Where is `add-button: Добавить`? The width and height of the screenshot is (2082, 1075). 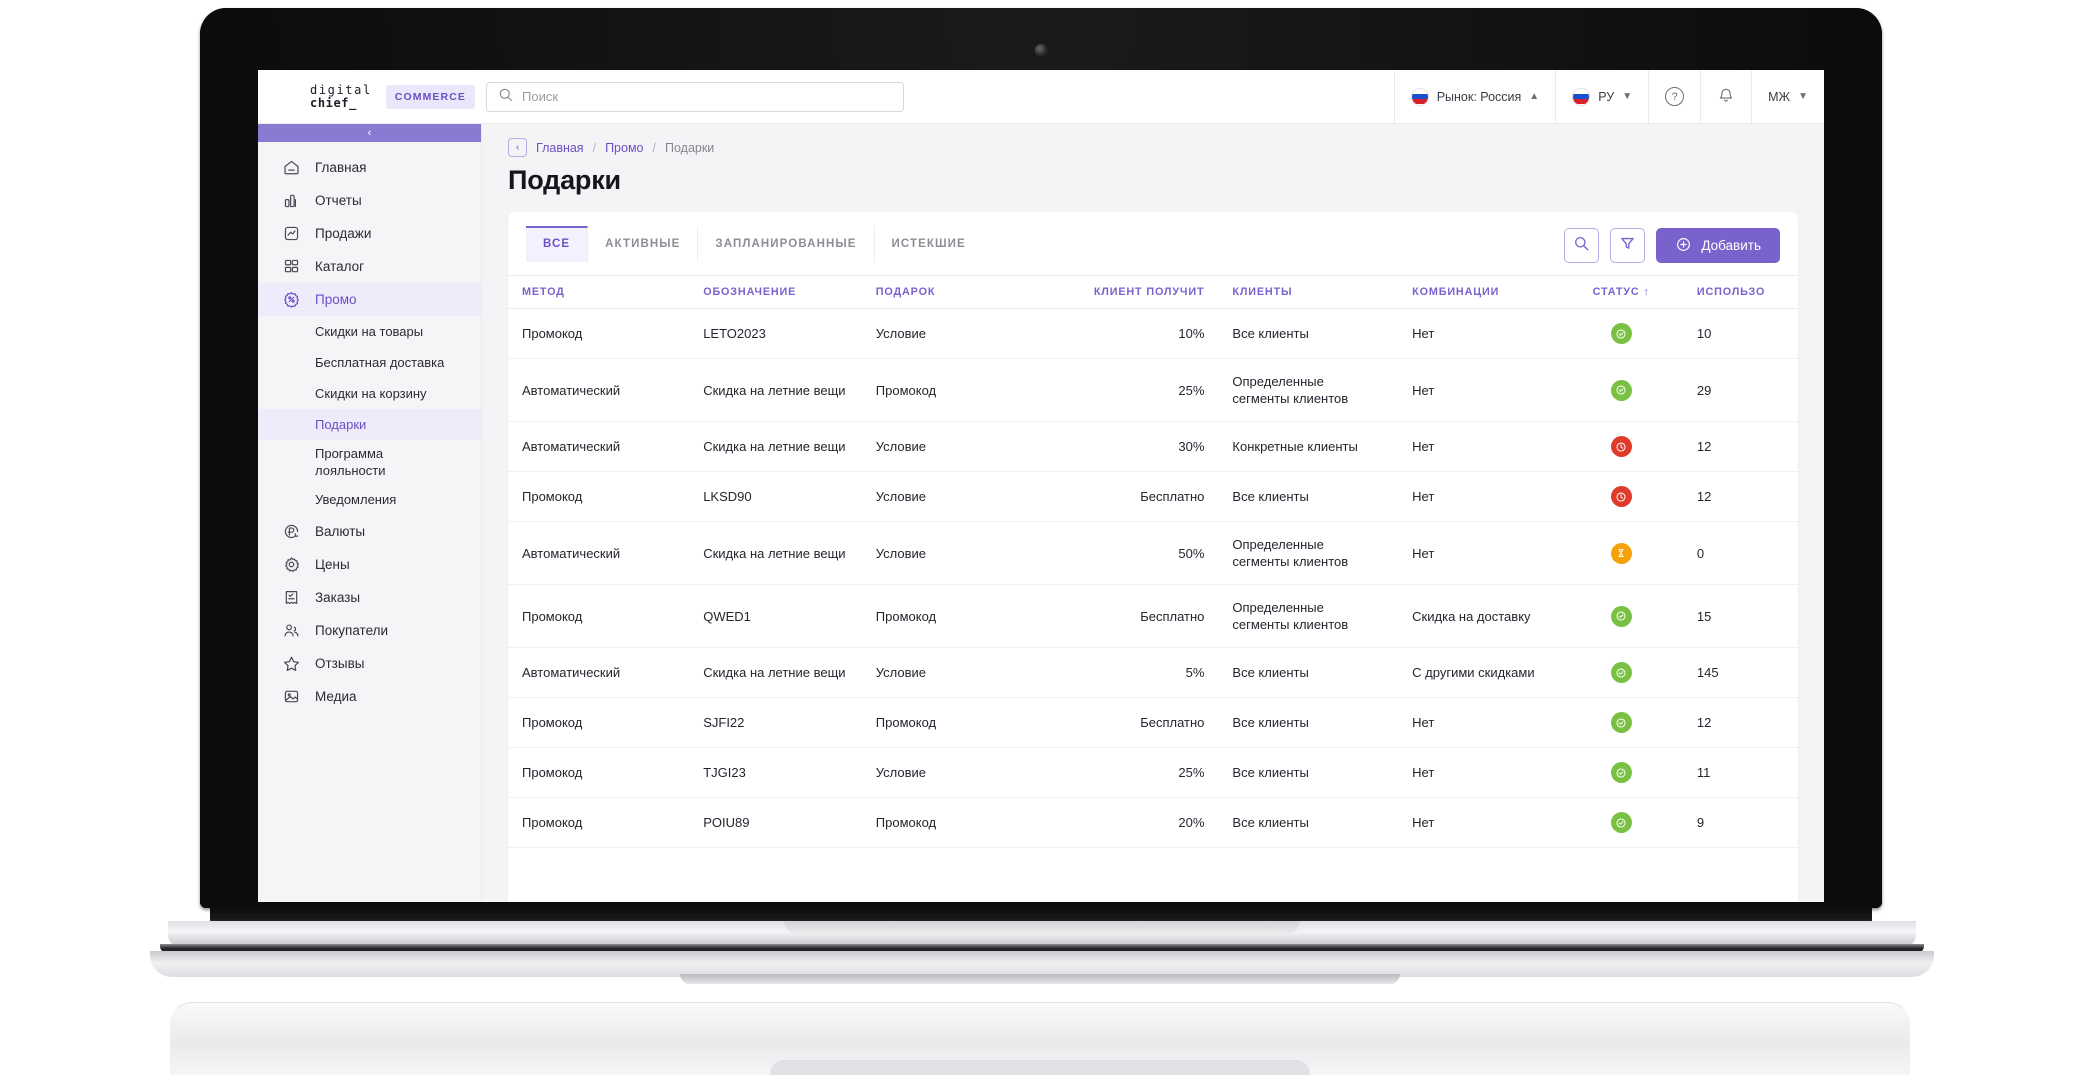
add-button: Добавить is located at coordinates (1718, 245).